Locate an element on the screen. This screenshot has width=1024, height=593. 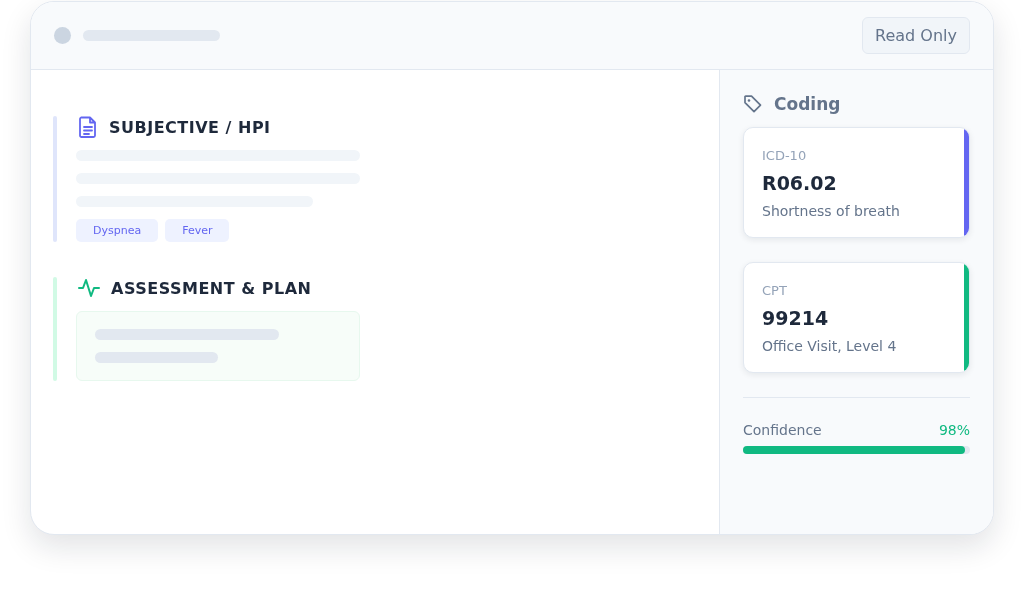
pulse-icon is located at coordinates (89, 288).